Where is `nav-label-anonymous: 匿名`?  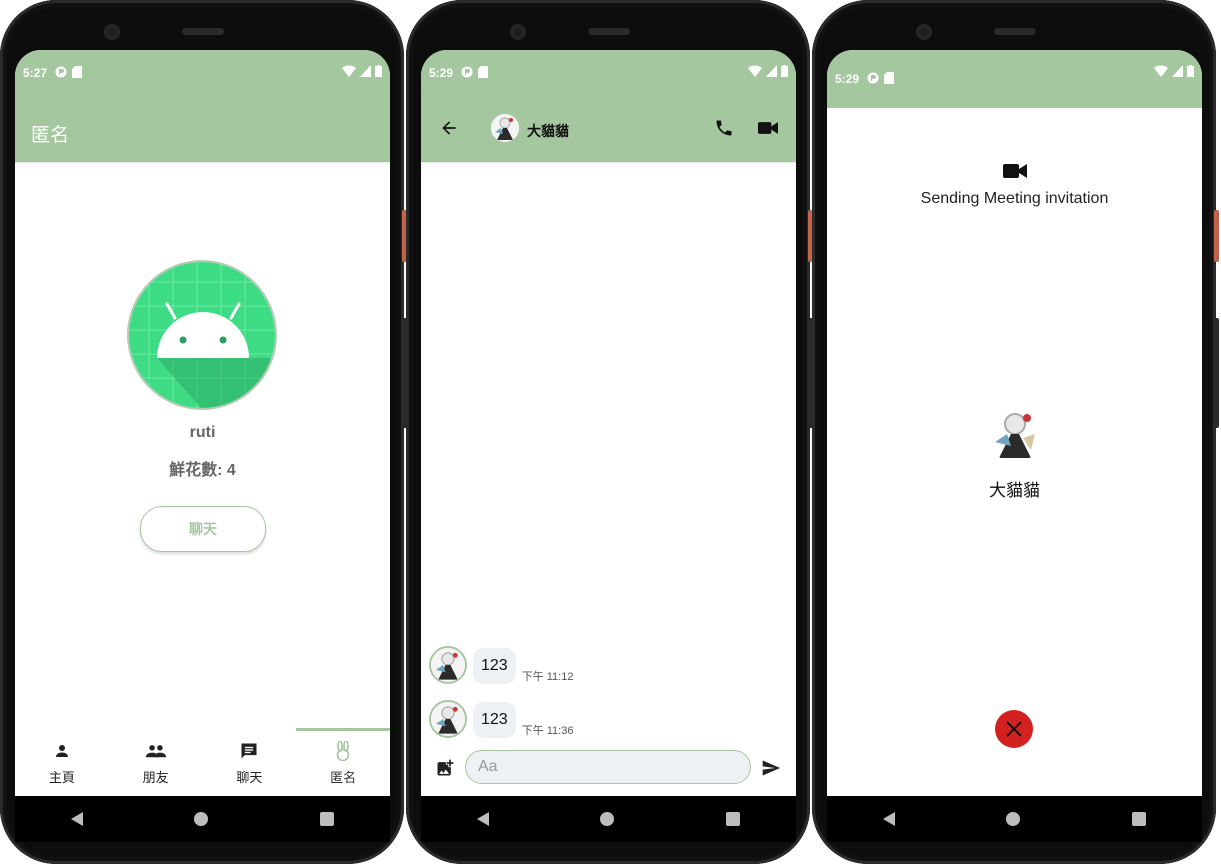 nav-label-anonymous: 匿名 is located at coordinates (343, 777).